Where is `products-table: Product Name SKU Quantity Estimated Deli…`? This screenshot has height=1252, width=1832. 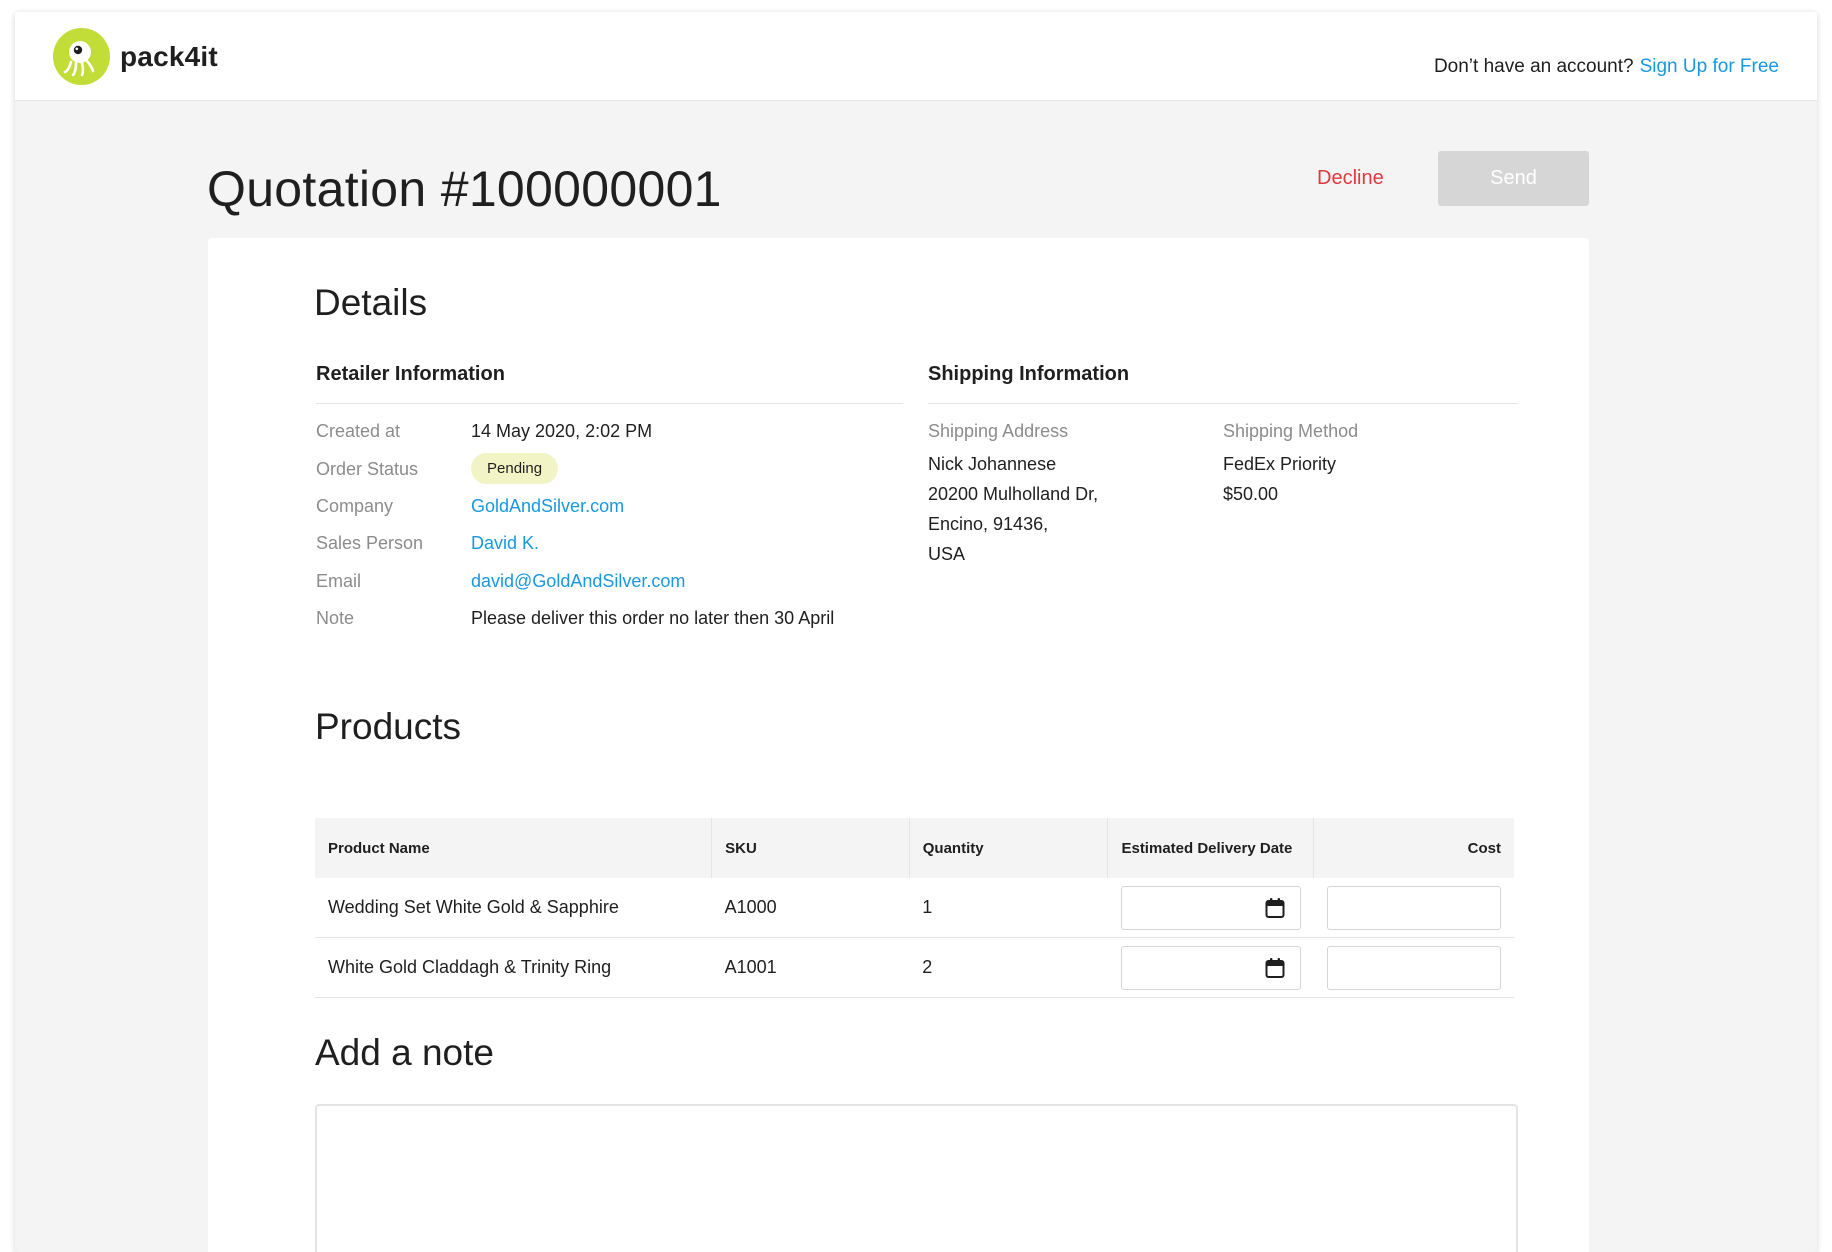 products-table: Product Name SKU Quantity Estimated Deli… is located at coordinates (914, 908).